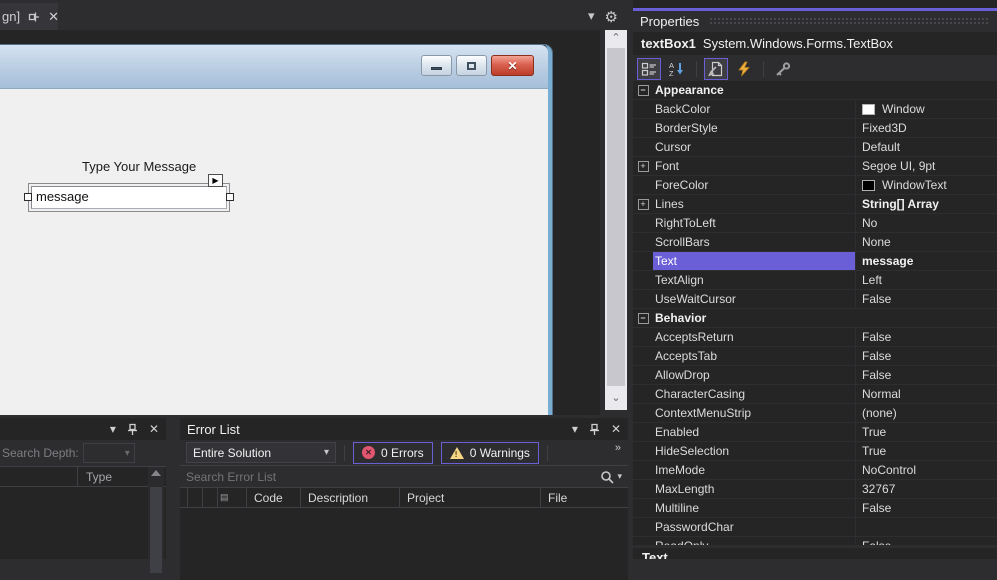 This screenshot has height=580, width=997. What do you see at coordinates (754, 128) in the screenshot?
I see `property-name: BorderStyle` at bounding box center [754, 128].